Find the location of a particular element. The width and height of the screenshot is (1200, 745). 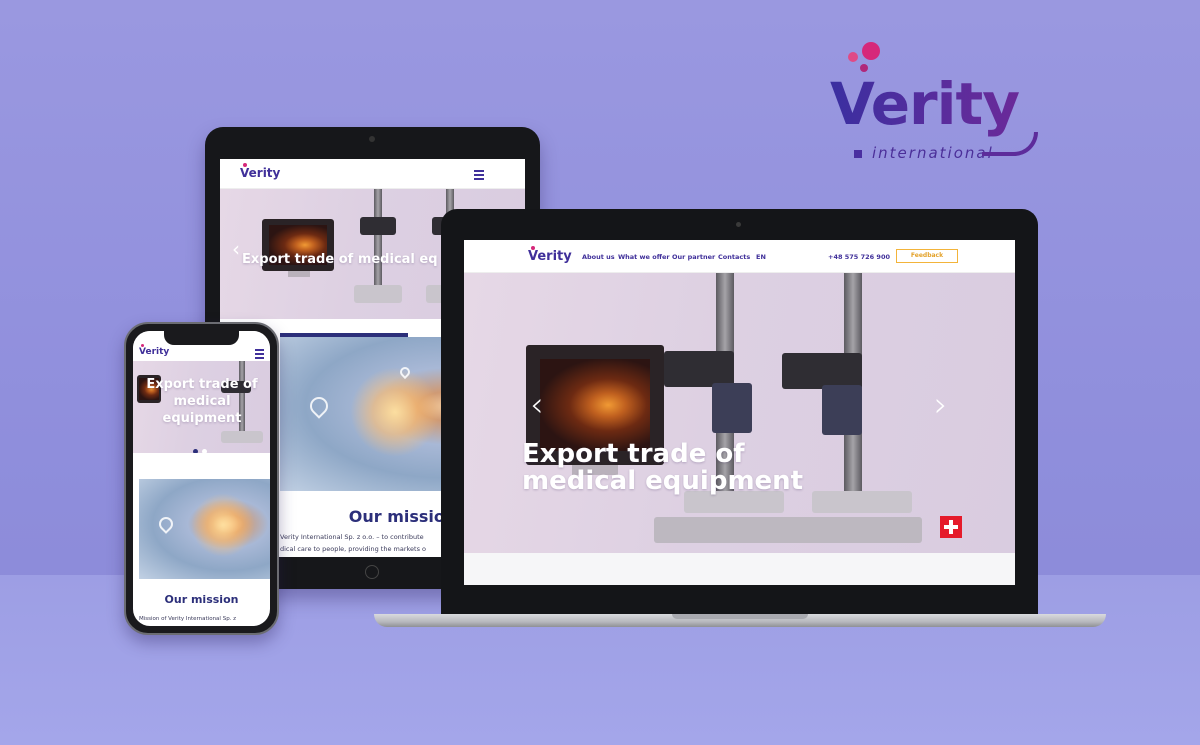

brand-wordmark: Verity is located at coordinates (925, 104).